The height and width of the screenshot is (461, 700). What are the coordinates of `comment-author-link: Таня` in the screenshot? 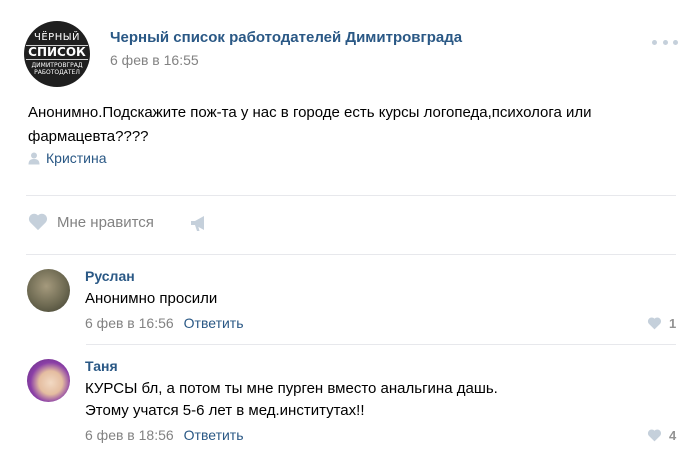 It's located at (101, 366).